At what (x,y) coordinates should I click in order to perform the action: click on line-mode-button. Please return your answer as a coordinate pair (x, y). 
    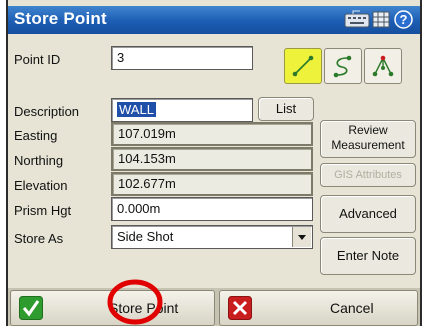
    Looking at the image, I should click on (303, 66).